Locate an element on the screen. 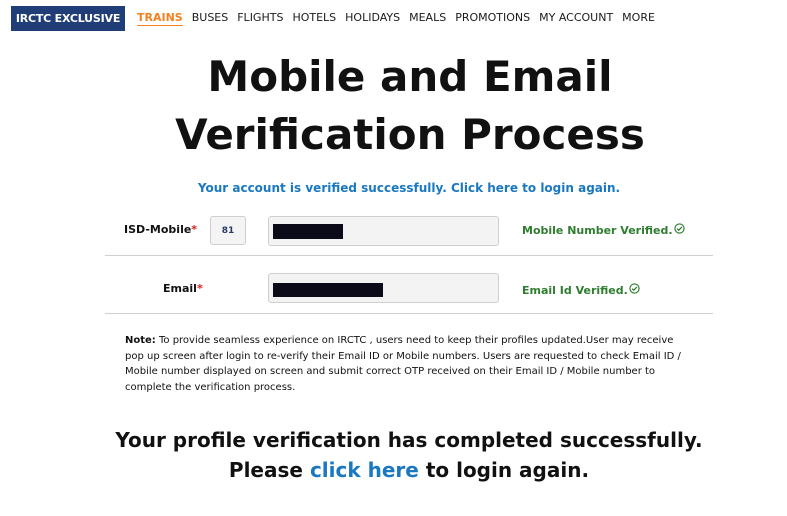 This screenshot has width=787, height=516. mobile-row: ISD-Mobile* 81 Mobile Number Verified. is located at coordinates (409, 231).